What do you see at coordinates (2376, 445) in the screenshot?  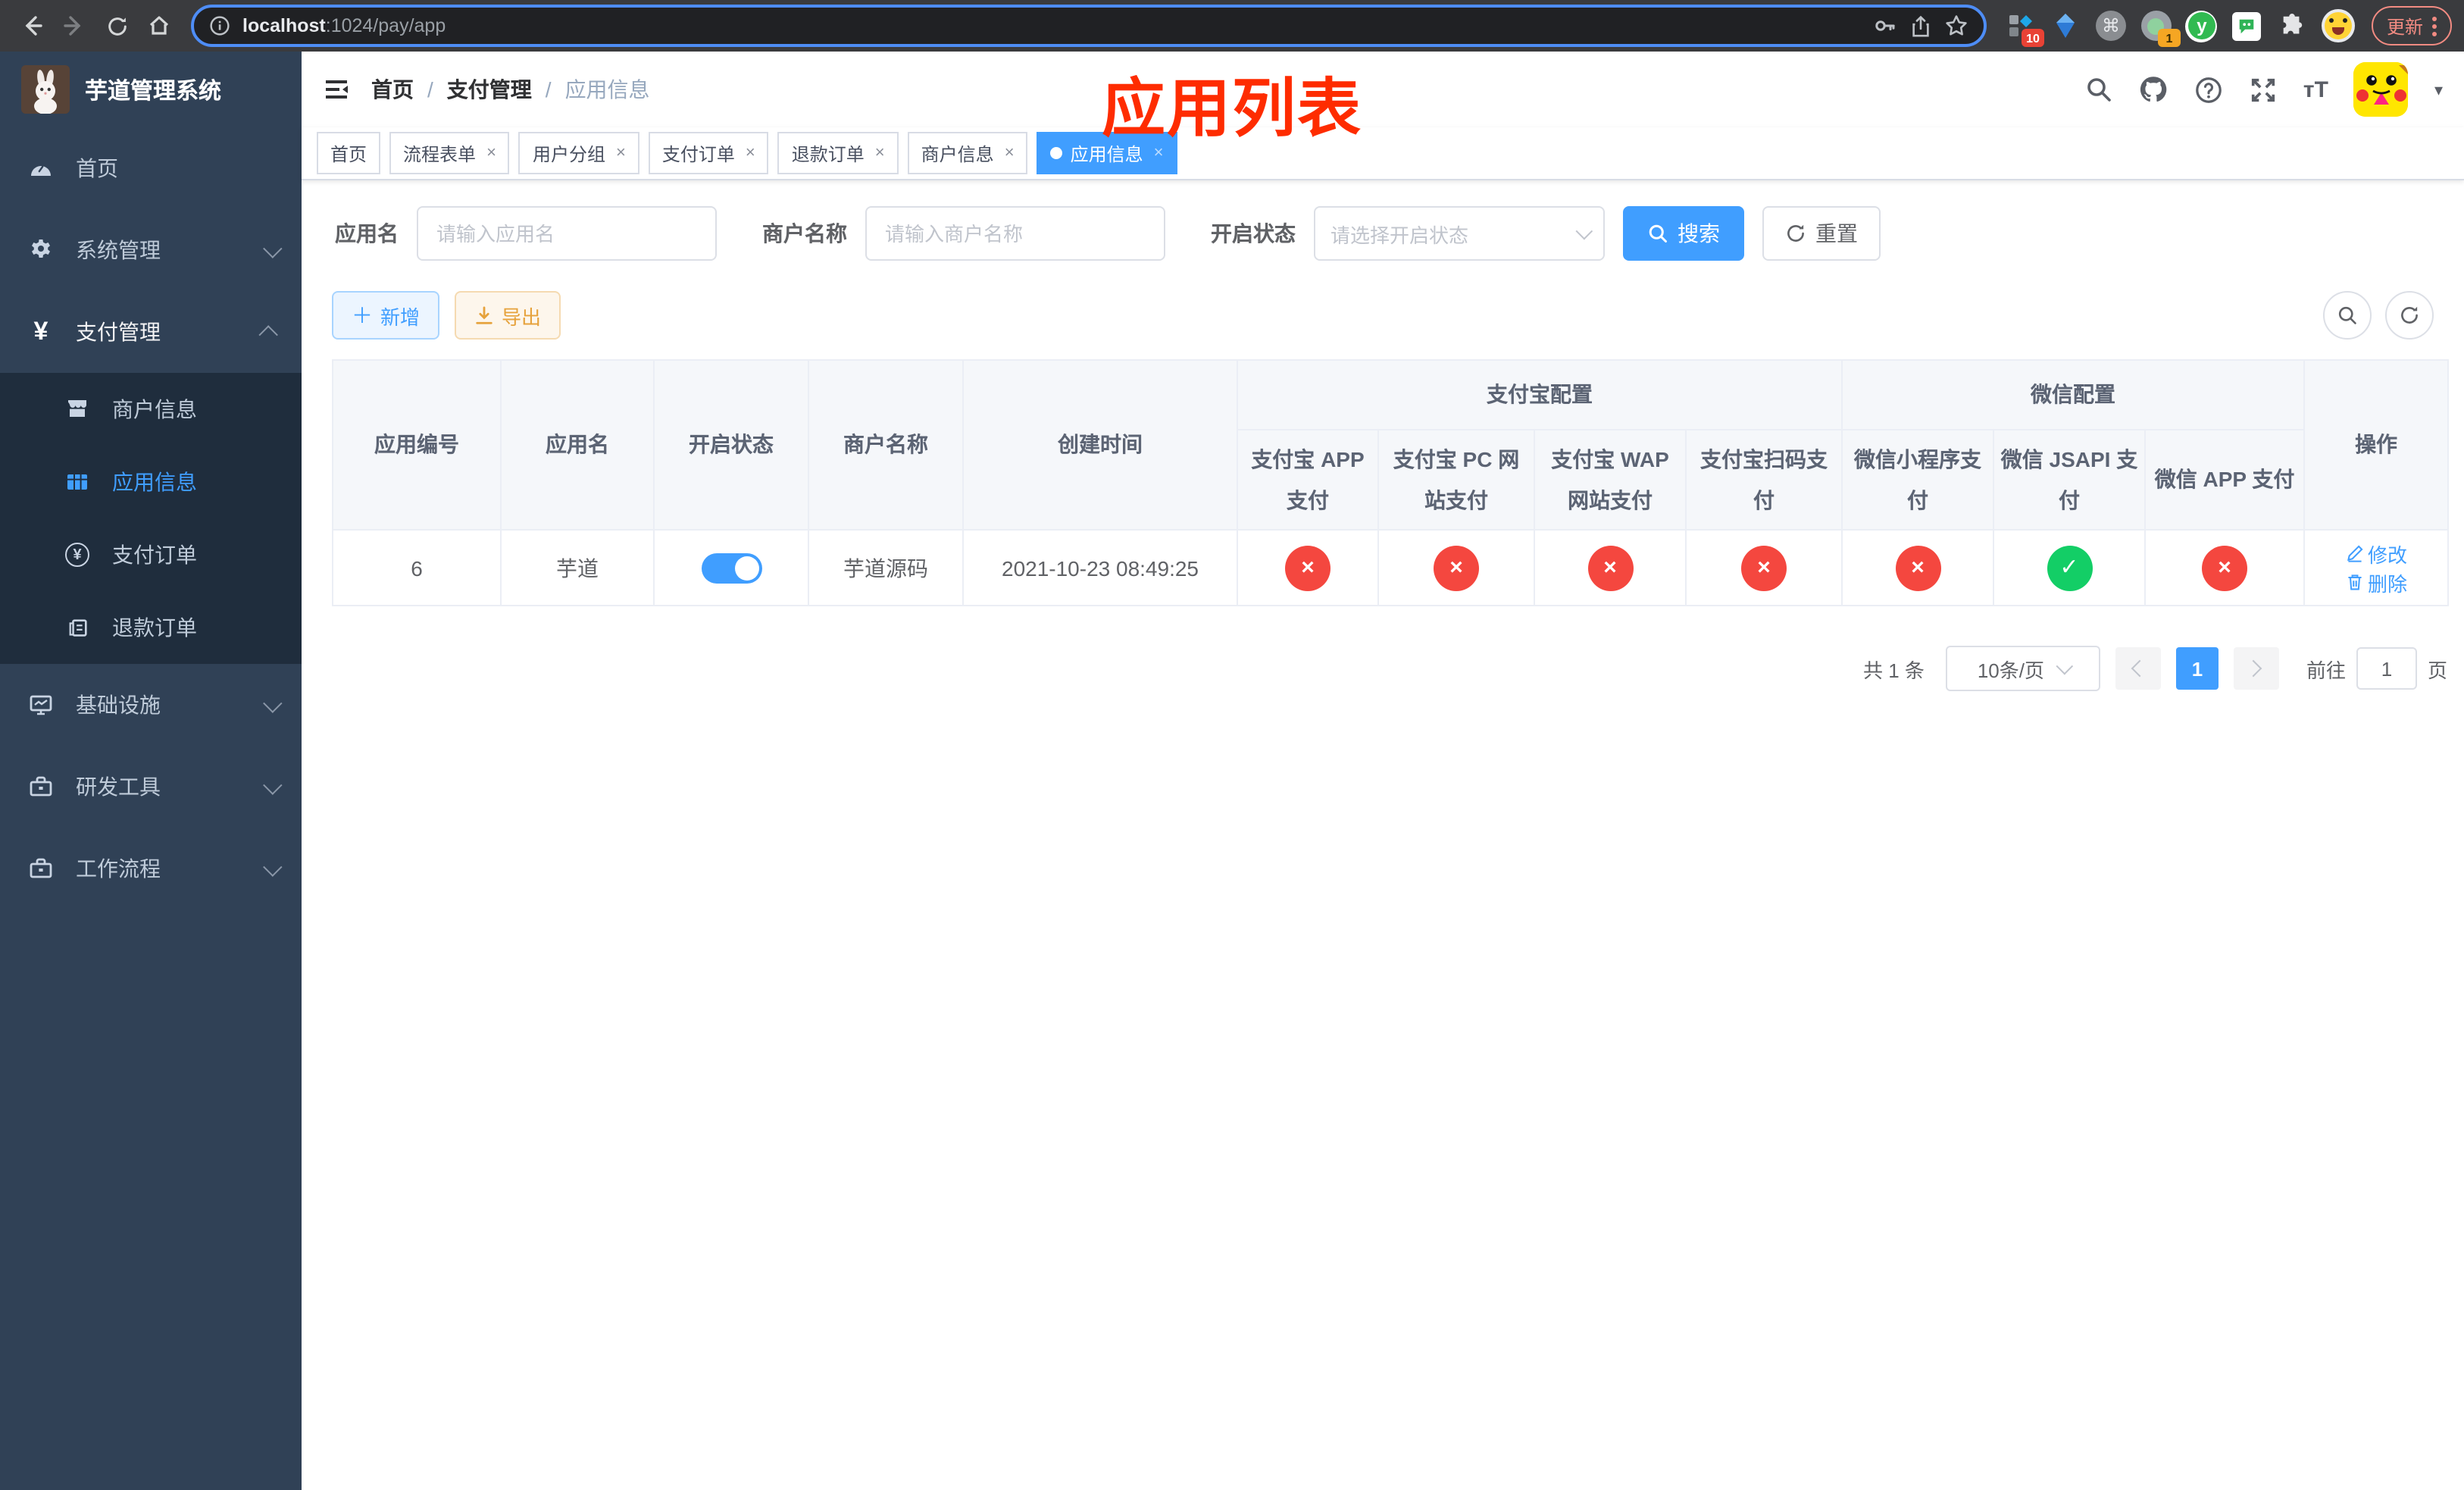 I see `col-actions: 操作` at bounding box center [2376, 445].